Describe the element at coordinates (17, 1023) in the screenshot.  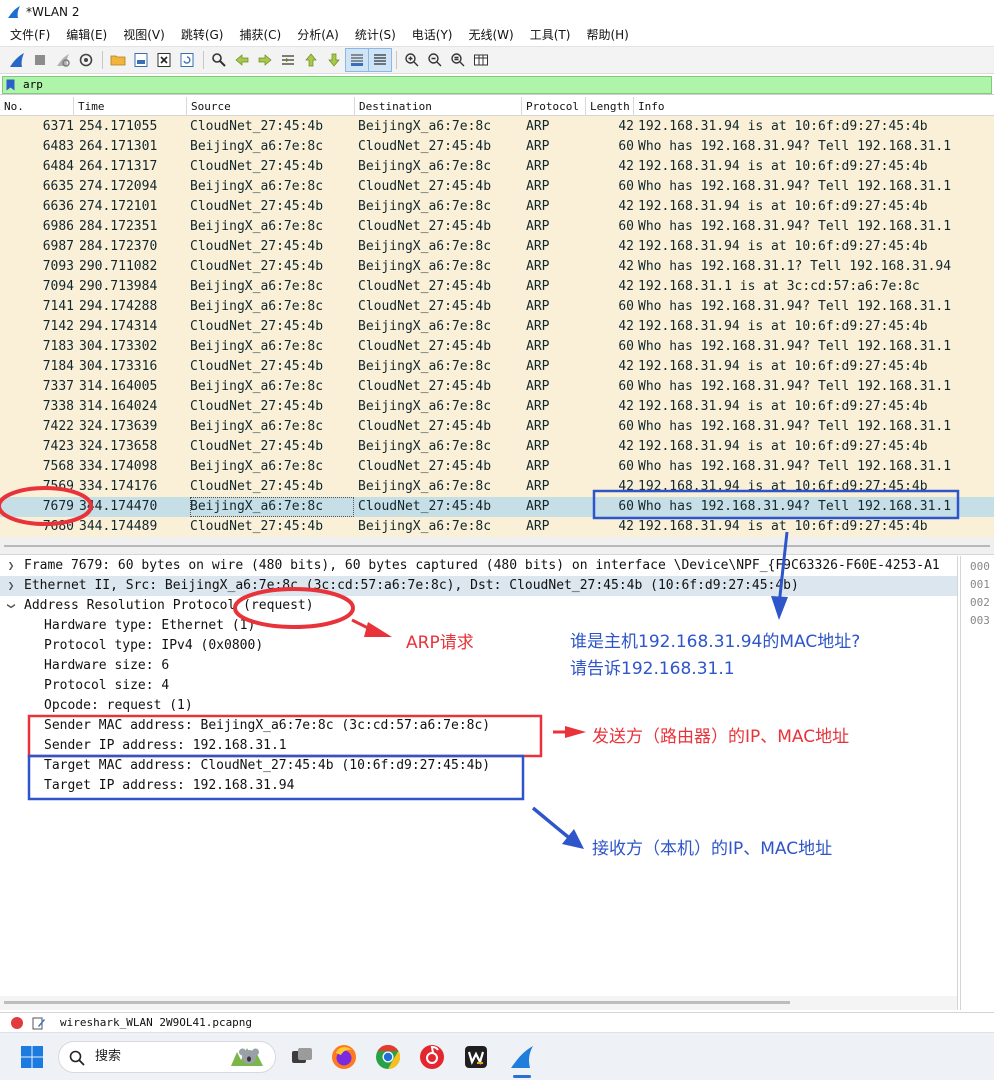
I see `capture-status-icon` at that location.